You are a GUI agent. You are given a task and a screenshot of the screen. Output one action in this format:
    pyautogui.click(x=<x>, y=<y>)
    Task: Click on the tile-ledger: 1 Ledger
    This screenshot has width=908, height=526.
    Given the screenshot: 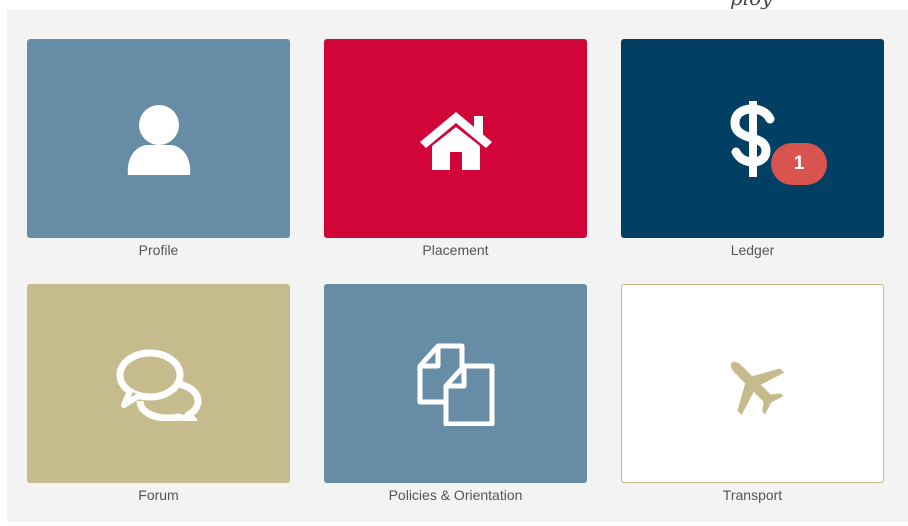 What is the action you would take?
    pyautogui.click(x=752, y=148)
    